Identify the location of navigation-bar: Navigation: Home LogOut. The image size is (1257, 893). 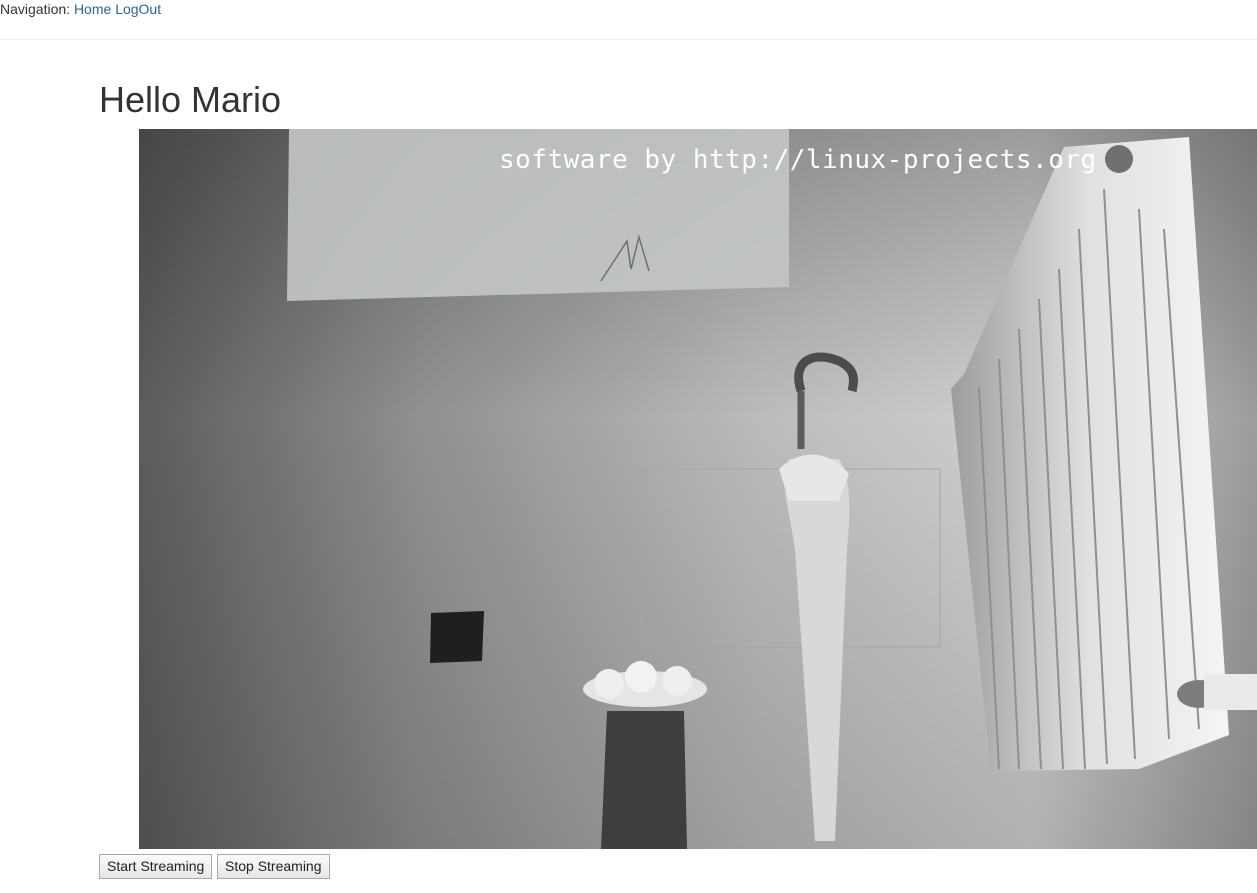
(80, 10).